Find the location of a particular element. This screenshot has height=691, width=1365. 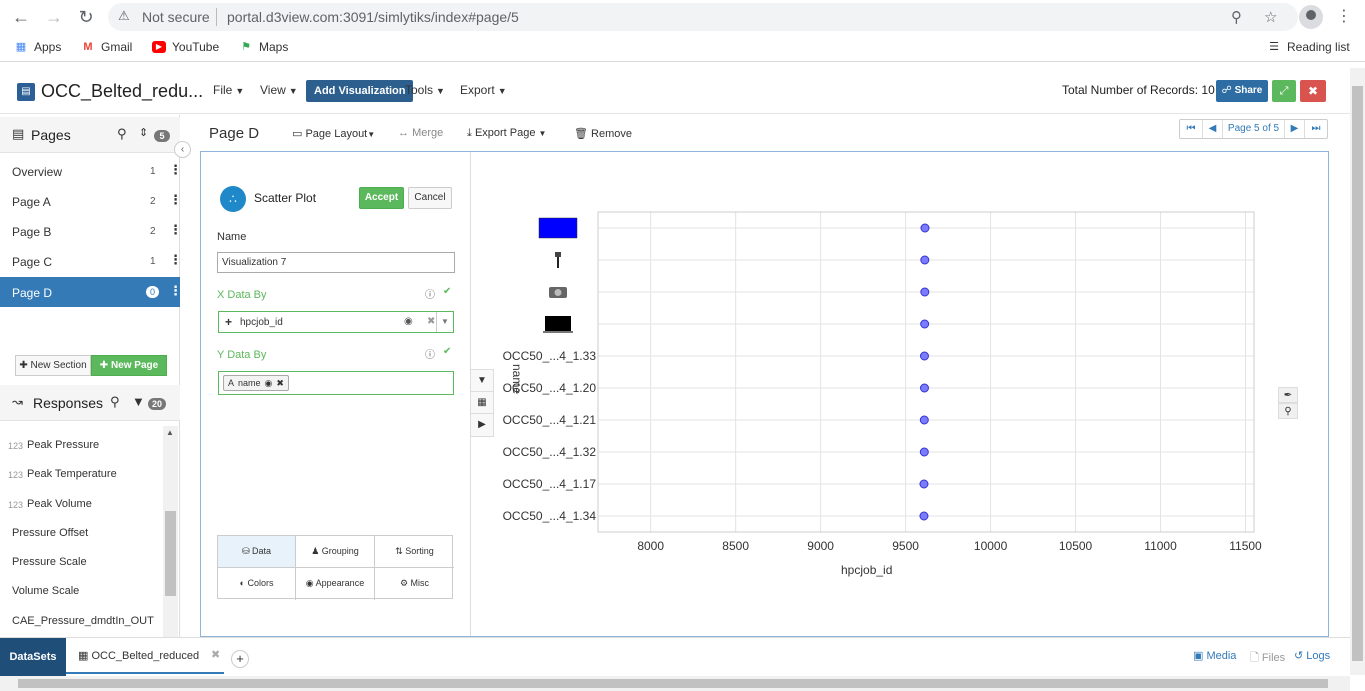

brush-icon: ✒ is located at coordinates (1288, 395).